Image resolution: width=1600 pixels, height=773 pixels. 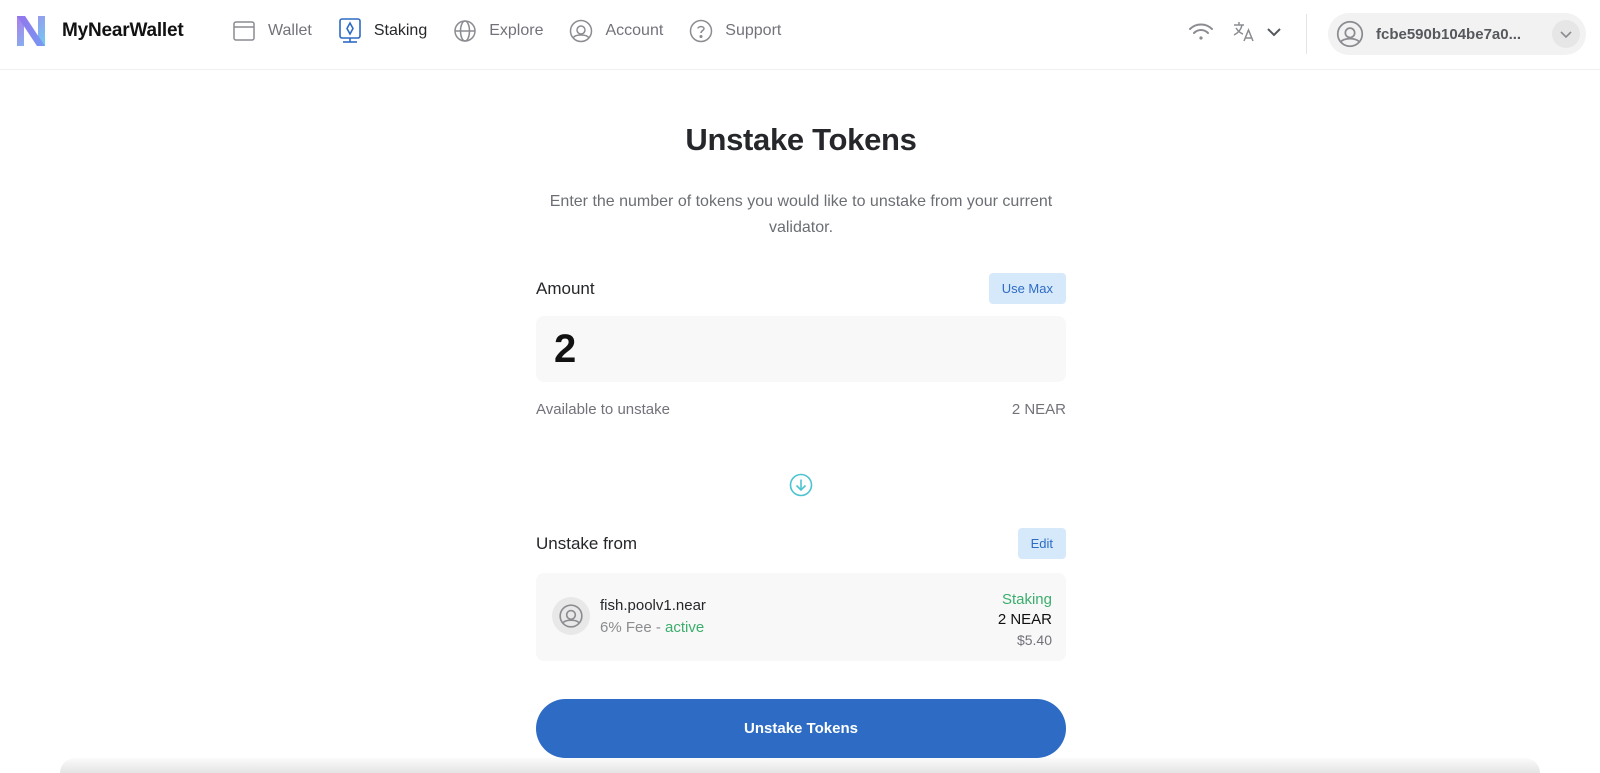 I want to click on avatar-icon, so click(x=1350, y=34).